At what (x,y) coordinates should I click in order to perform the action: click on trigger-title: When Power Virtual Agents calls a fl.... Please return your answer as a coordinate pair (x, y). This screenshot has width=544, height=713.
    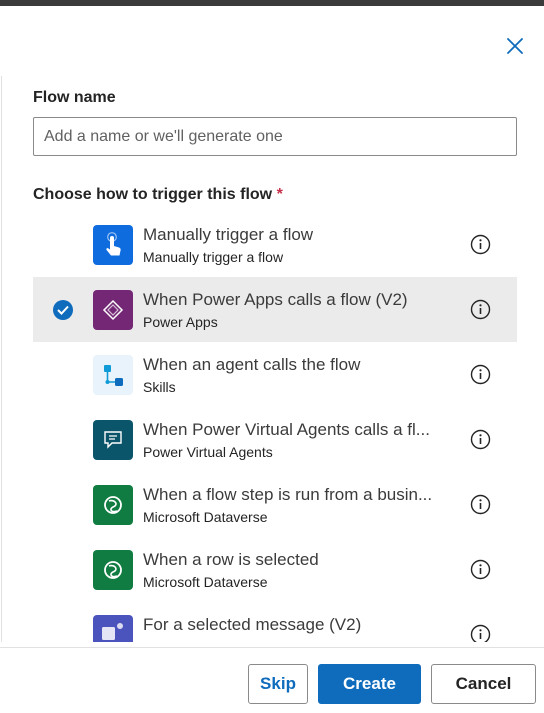
    Looking at the image, I should click on (286, 429).